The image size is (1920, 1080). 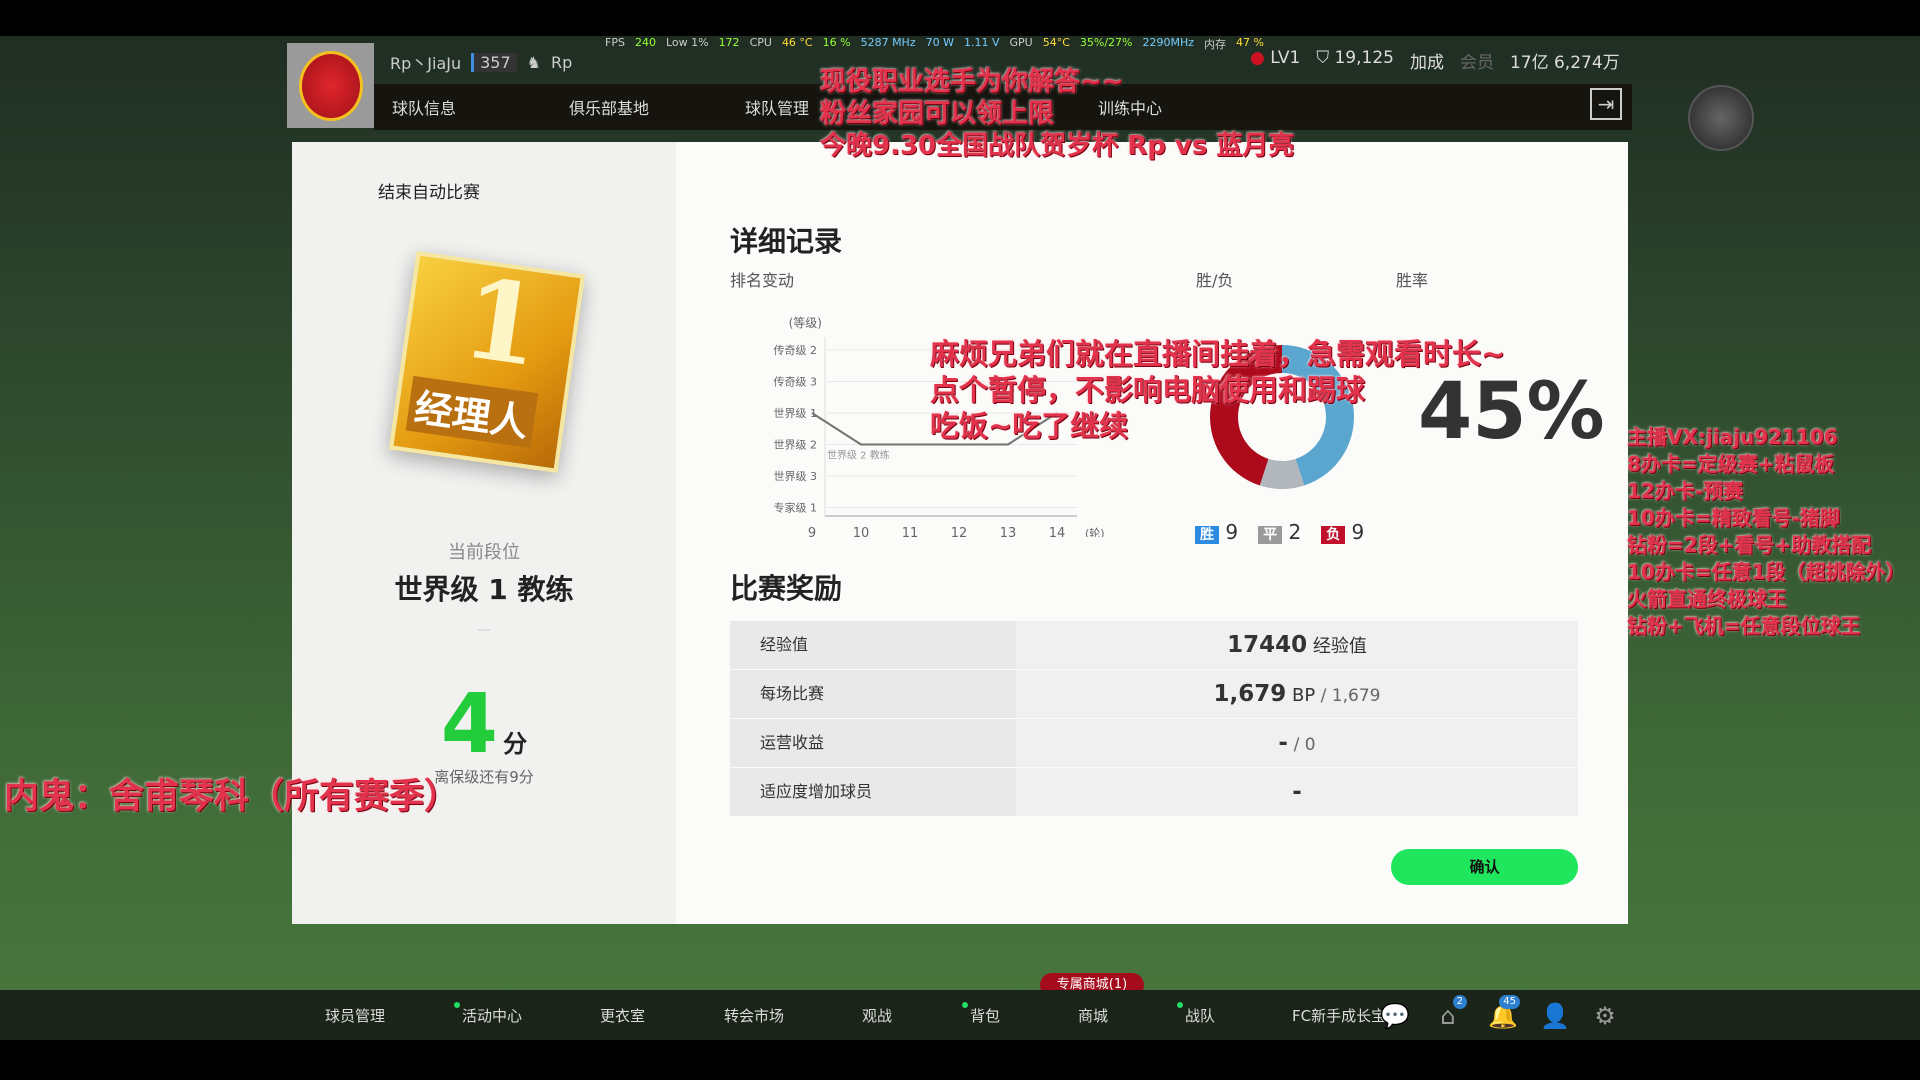 I want to click on y-tick-label: 世界级 2, so click(x=796, y=445).